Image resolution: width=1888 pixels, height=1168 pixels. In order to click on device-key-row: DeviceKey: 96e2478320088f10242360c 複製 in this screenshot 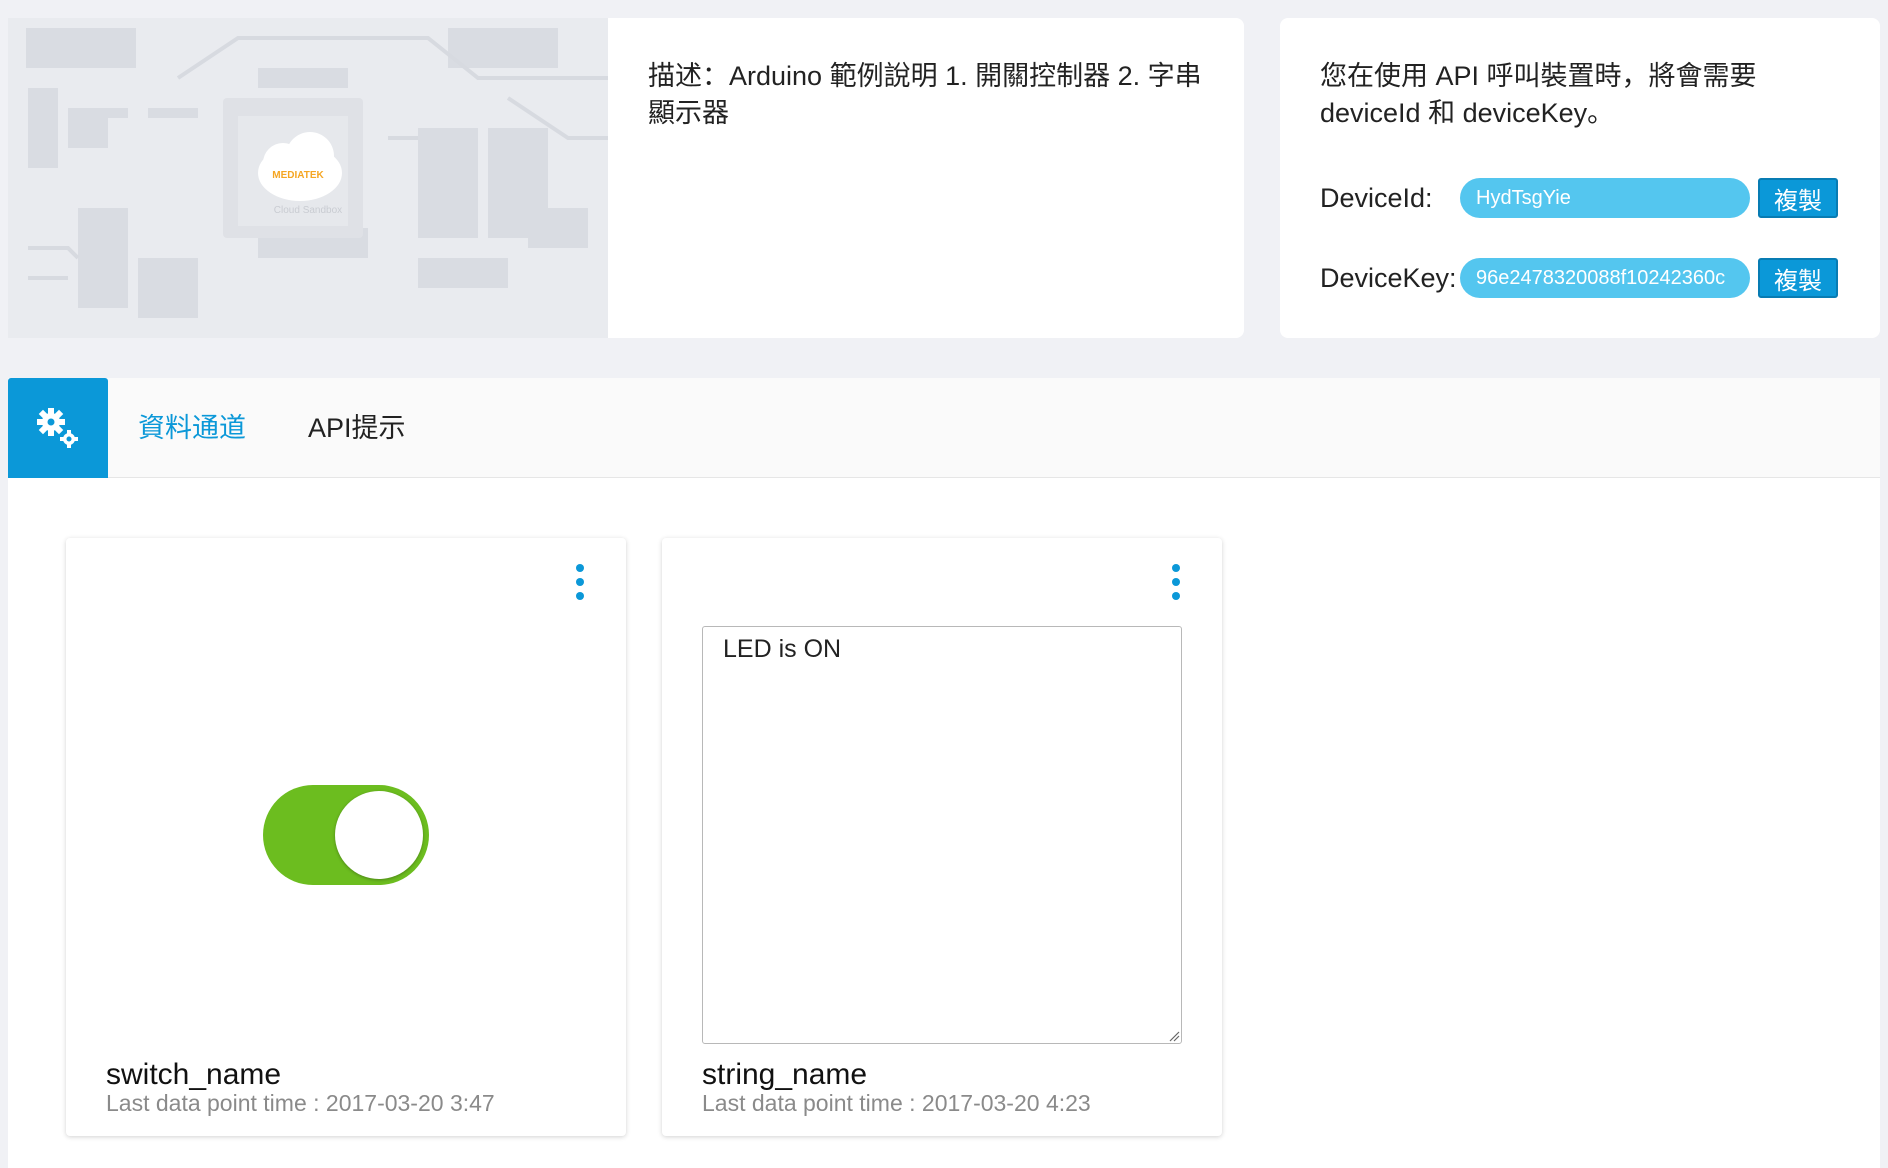, I will do `click(1579, 278)`.